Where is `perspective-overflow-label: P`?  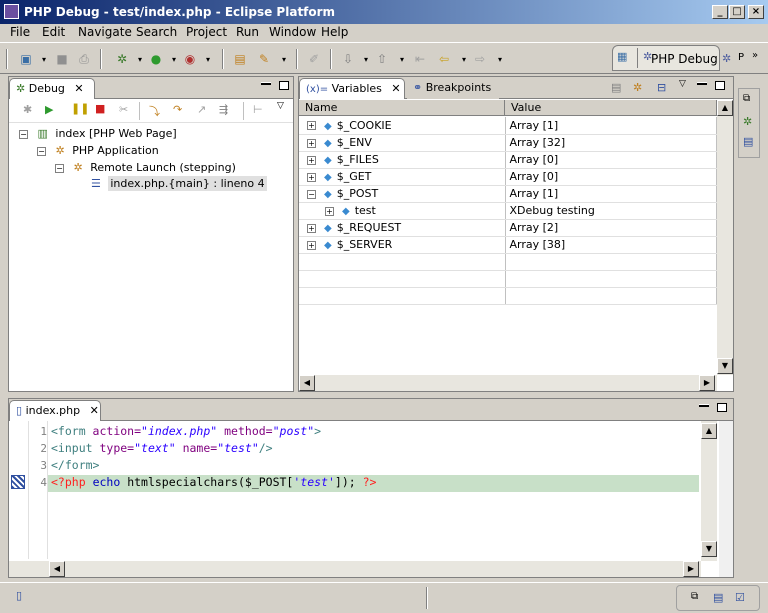
perspective-overflow-label: P is located at coordinates (741, 57).